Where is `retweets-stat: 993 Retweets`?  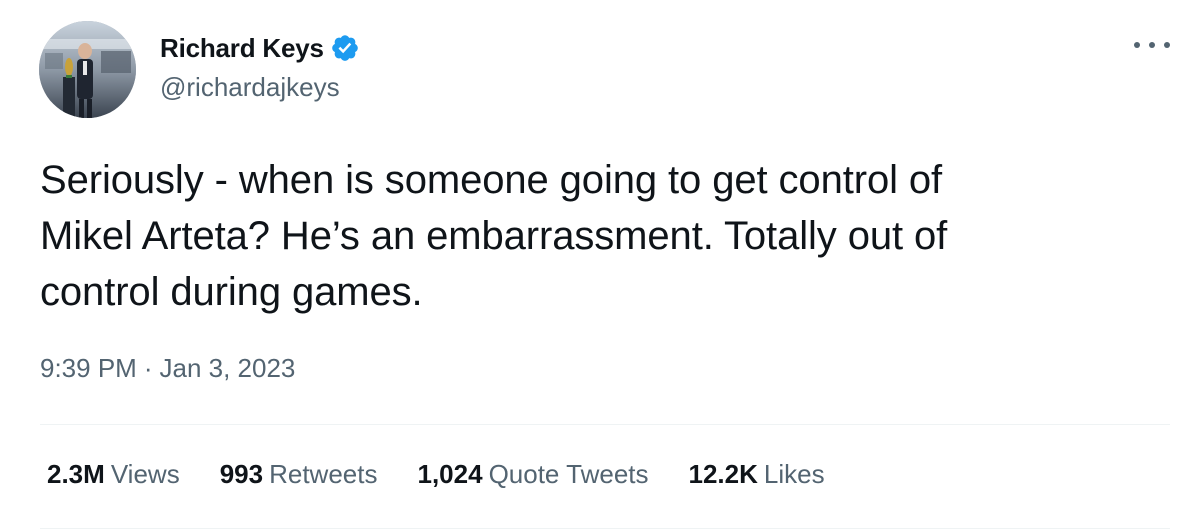 retweets-stat: 993 Retweets is located at coordinates (299, 474).